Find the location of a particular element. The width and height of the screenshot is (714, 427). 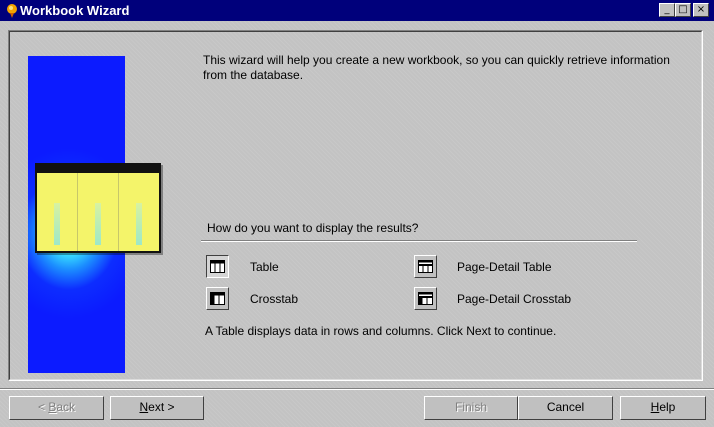

page-detail-crosstab-option-label: Page-Detail Crosstab is located at coordinates (514, 299).